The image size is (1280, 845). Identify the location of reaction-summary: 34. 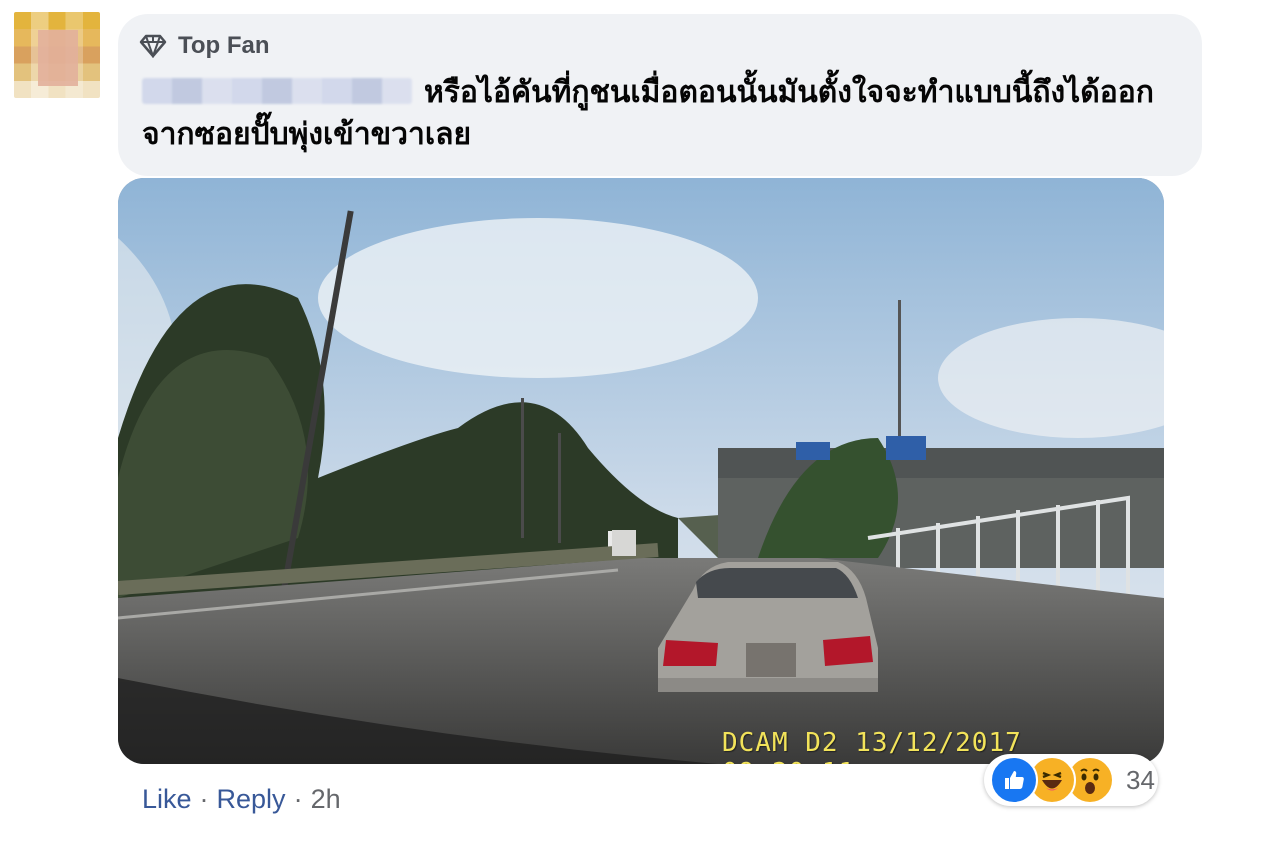
(1071, 780).